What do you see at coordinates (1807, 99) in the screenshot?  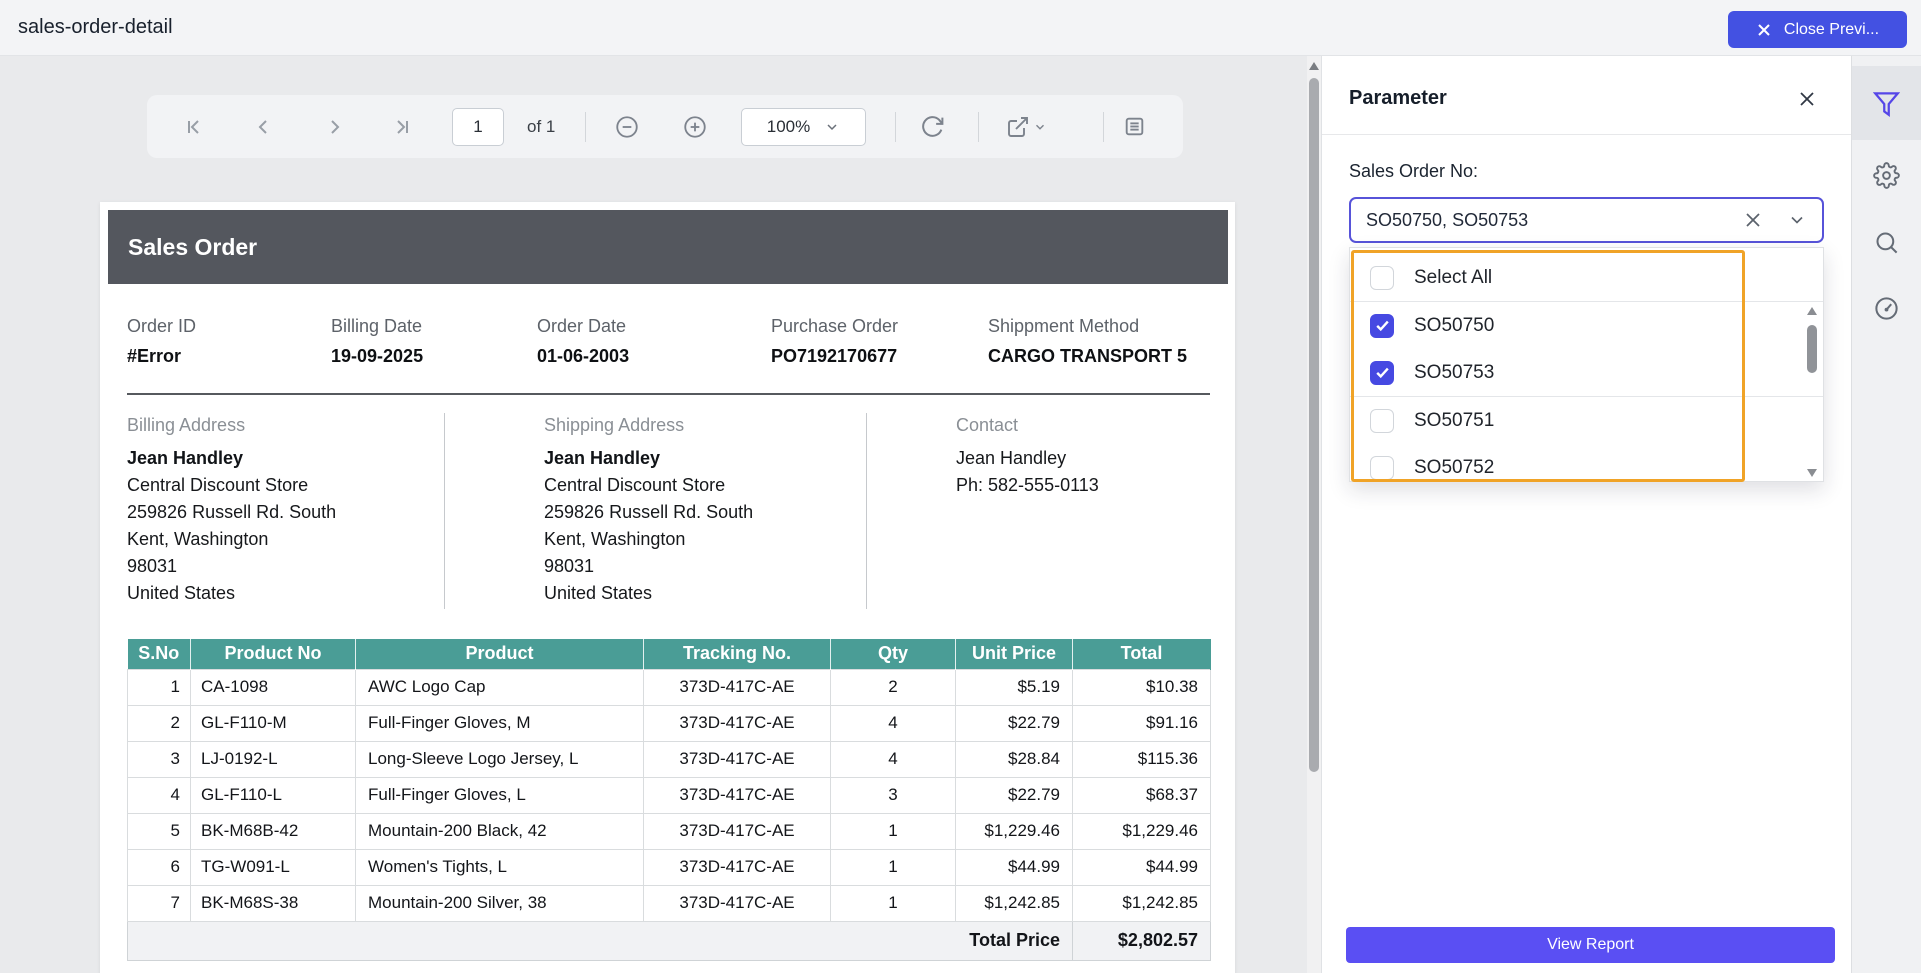 I see `parameter-close-icon` at bounding box center [1807, 99].